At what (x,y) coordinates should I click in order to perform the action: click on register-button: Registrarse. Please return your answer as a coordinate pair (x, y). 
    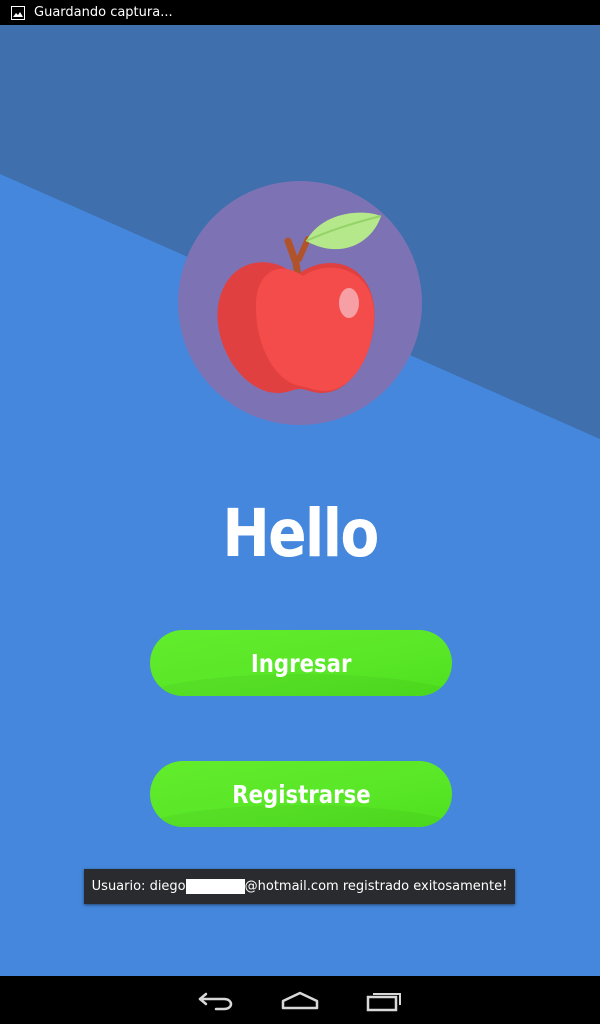
    Looking at the image, I should click on (301, 794).